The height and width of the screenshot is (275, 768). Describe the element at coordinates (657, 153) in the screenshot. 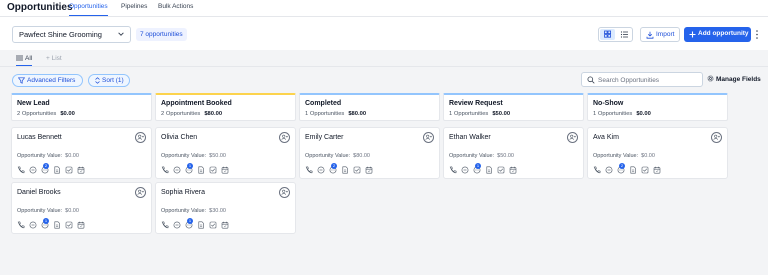

I see `opportunity-card: Ava Kim Opportunity Value: $0.00 2` at that location.